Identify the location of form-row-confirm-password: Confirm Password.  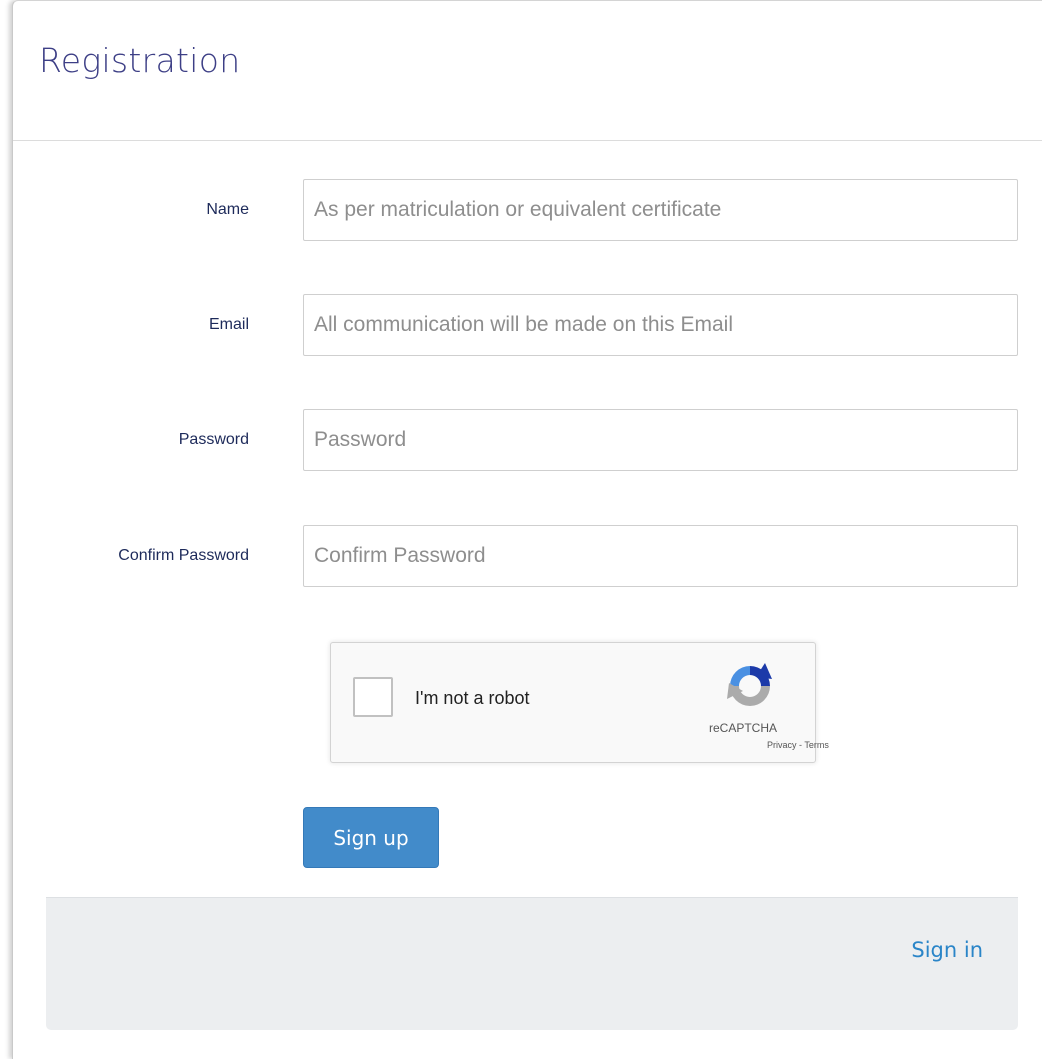
(527, 556).